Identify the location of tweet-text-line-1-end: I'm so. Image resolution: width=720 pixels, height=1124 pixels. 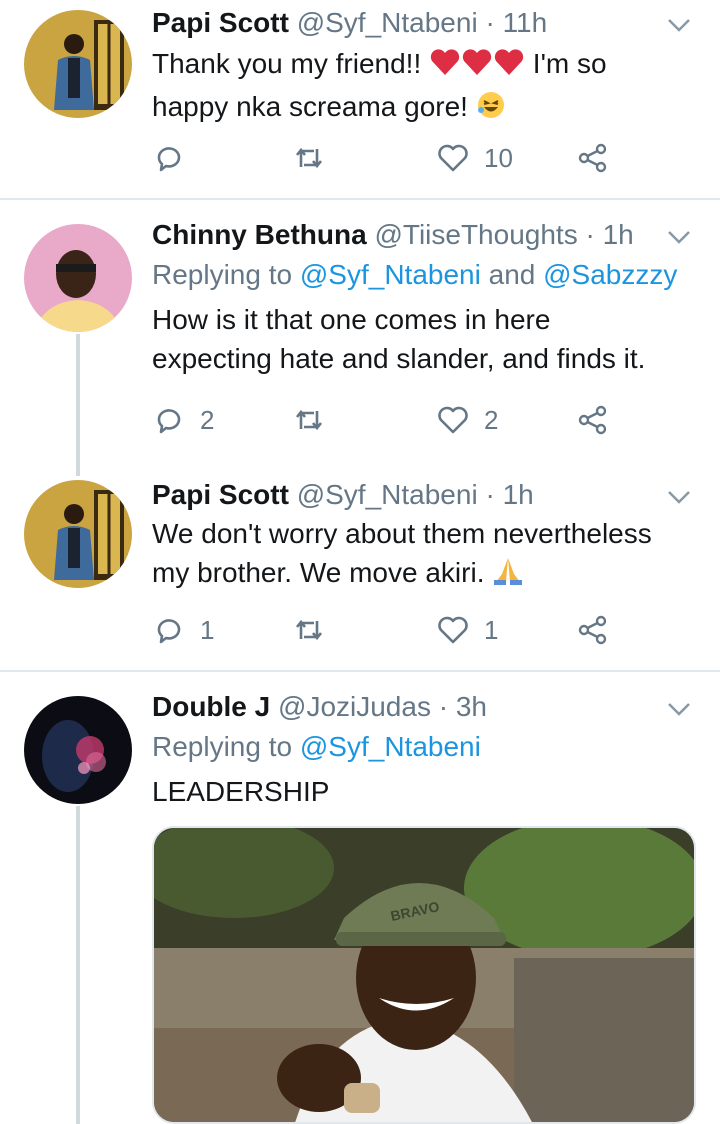
(566, 63).